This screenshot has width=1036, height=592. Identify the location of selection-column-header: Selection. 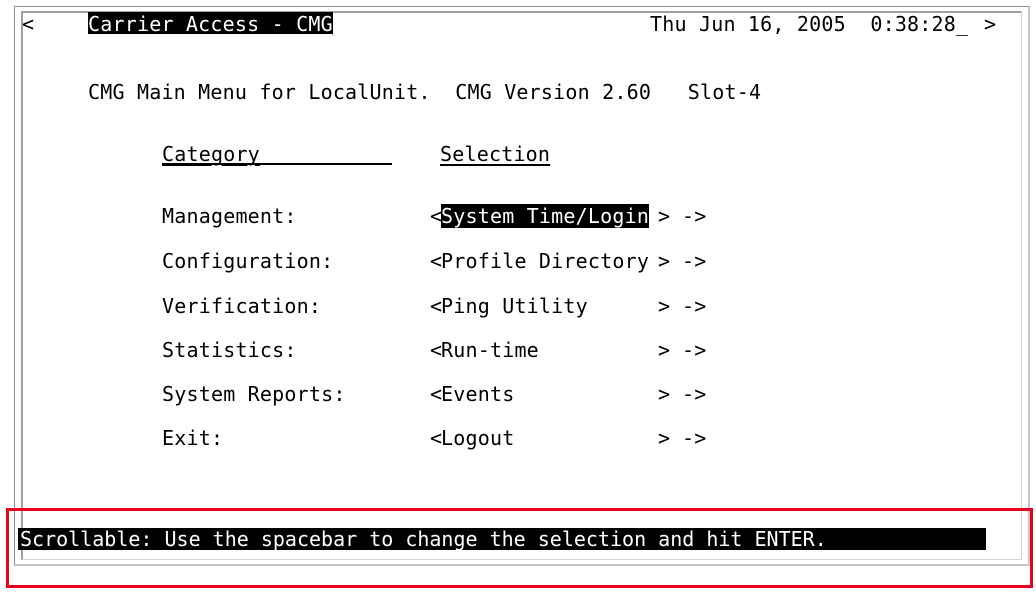
(495, 154).